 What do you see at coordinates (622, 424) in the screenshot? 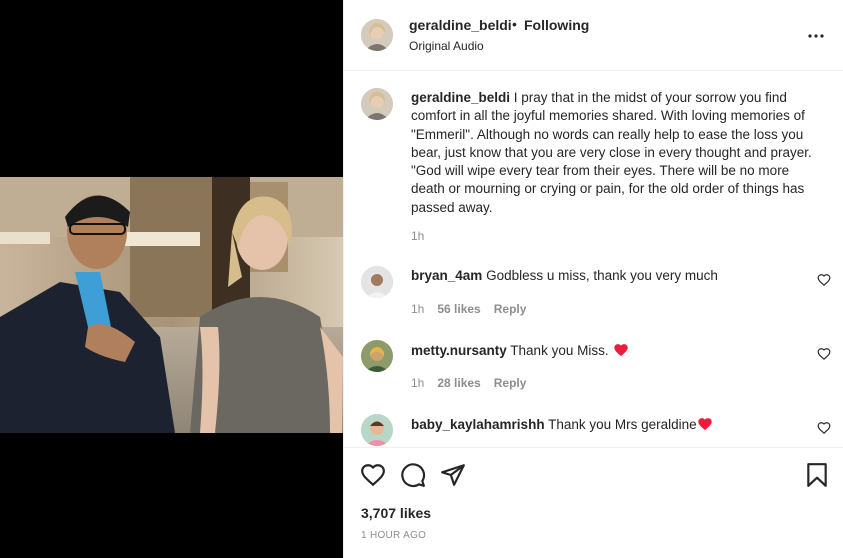
I see `comment-text: Thank you Mrs geraldine` at bounding box center [622, 424].